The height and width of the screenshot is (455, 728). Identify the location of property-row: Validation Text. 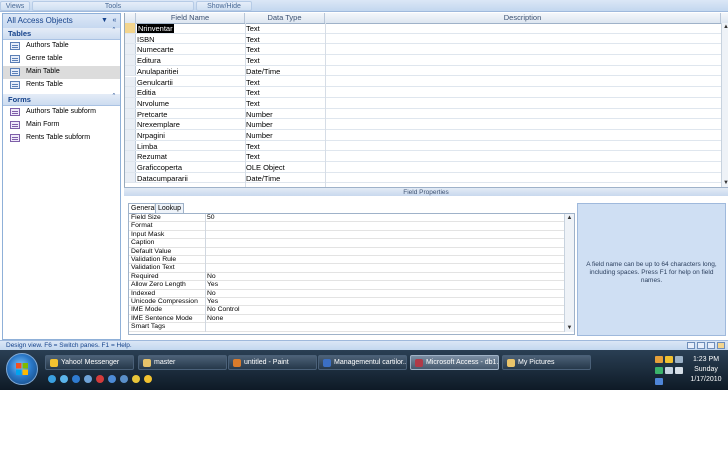
(346, 268).